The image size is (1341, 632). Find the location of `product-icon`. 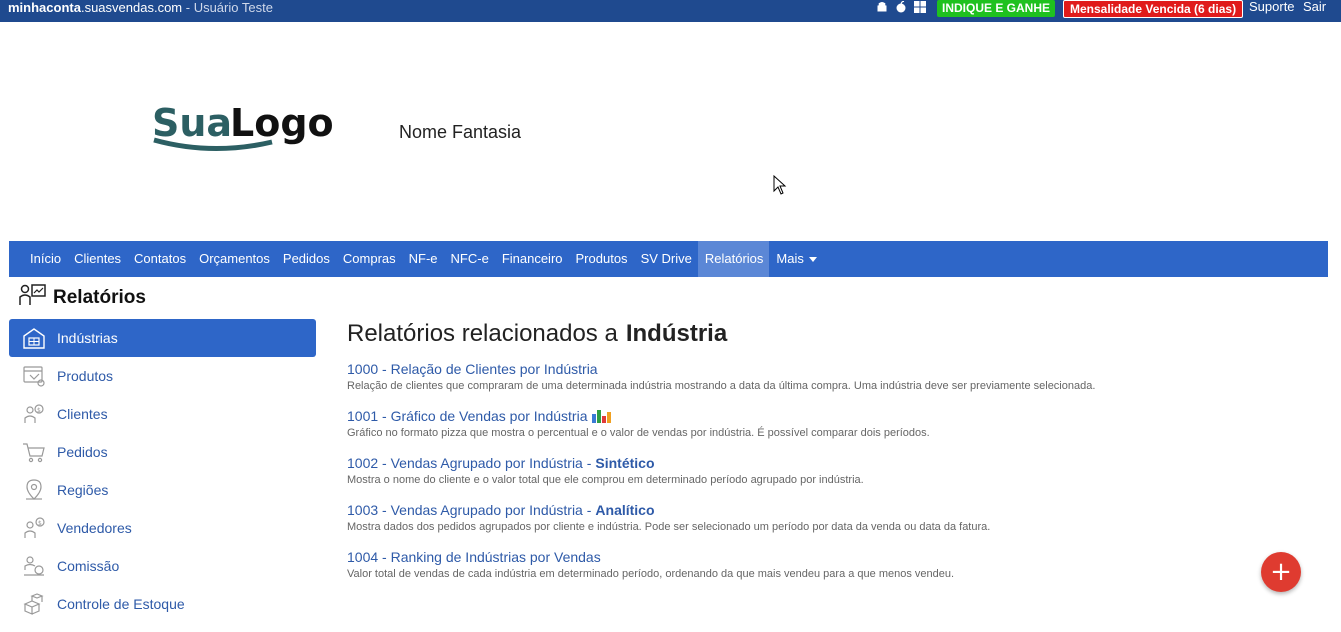

product-icon is located at coordinates (34, 376).